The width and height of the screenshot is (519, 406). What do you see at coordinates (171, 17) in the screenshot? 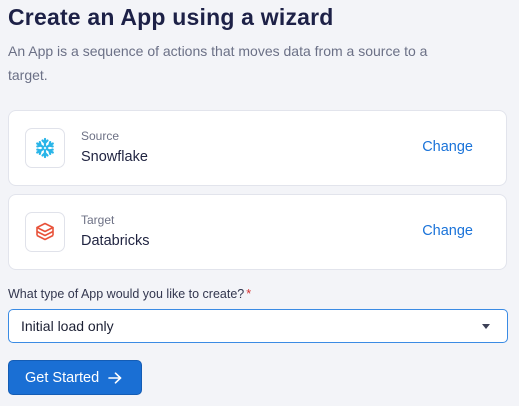
I see `page-title: Create an App using a wizard` at bounding box center [171, 17].